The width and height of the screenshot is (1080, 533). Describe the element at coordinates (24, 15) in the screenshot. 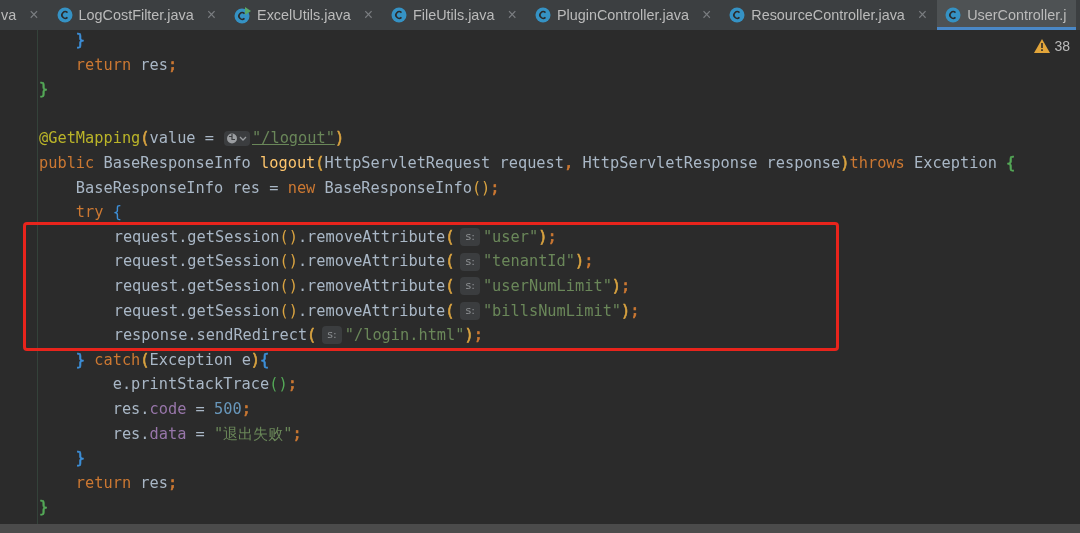

I see `file-tab: va ×` at that location.